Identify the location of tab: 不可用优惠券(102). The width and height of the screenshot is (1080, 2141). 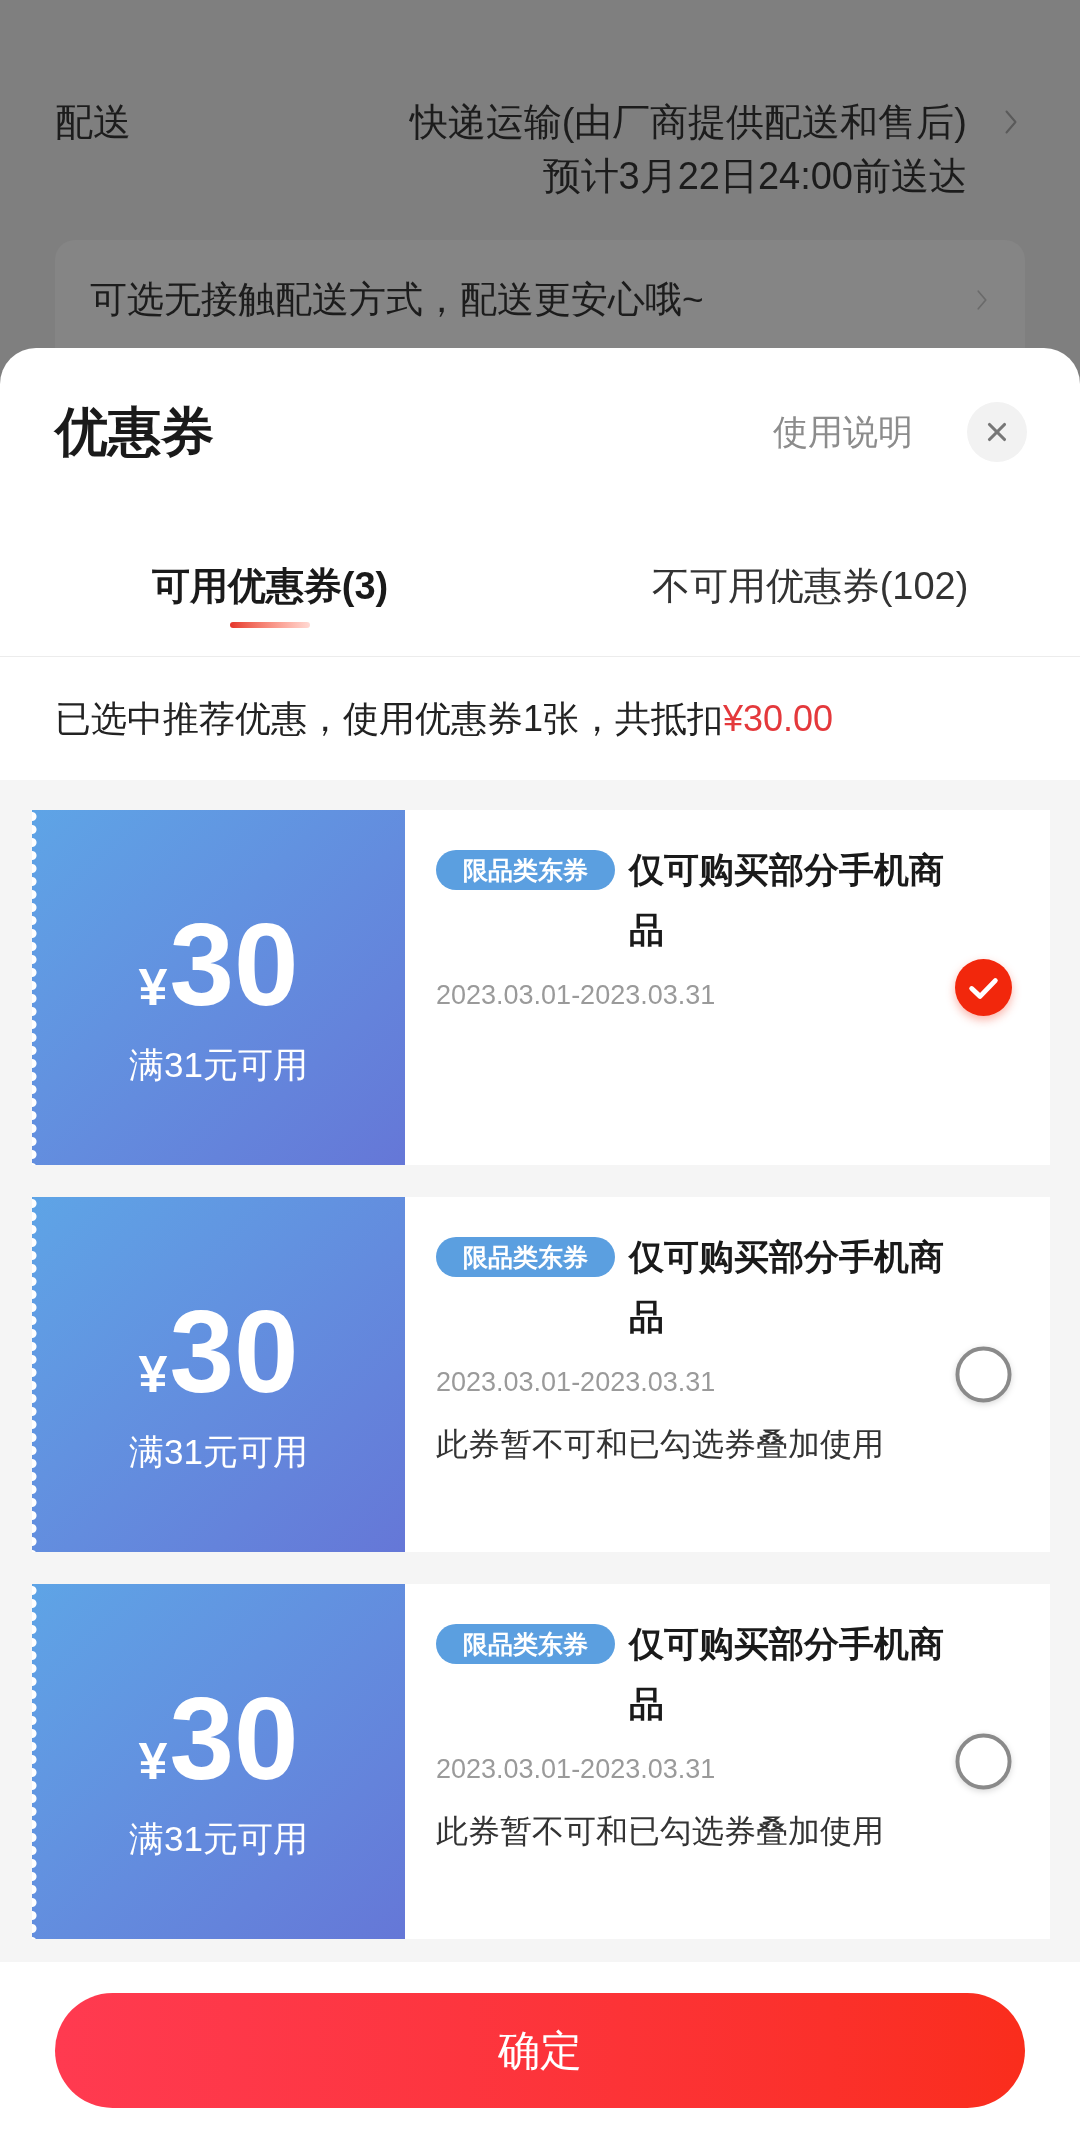
(810, 586).